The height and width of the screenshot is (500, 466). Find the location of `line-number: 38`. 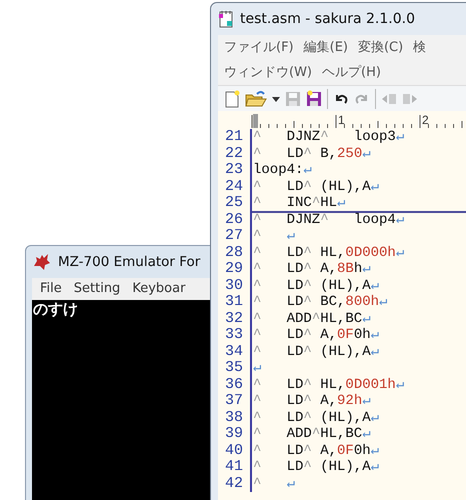

line-number: 38 is located at coordinates (234, 418).